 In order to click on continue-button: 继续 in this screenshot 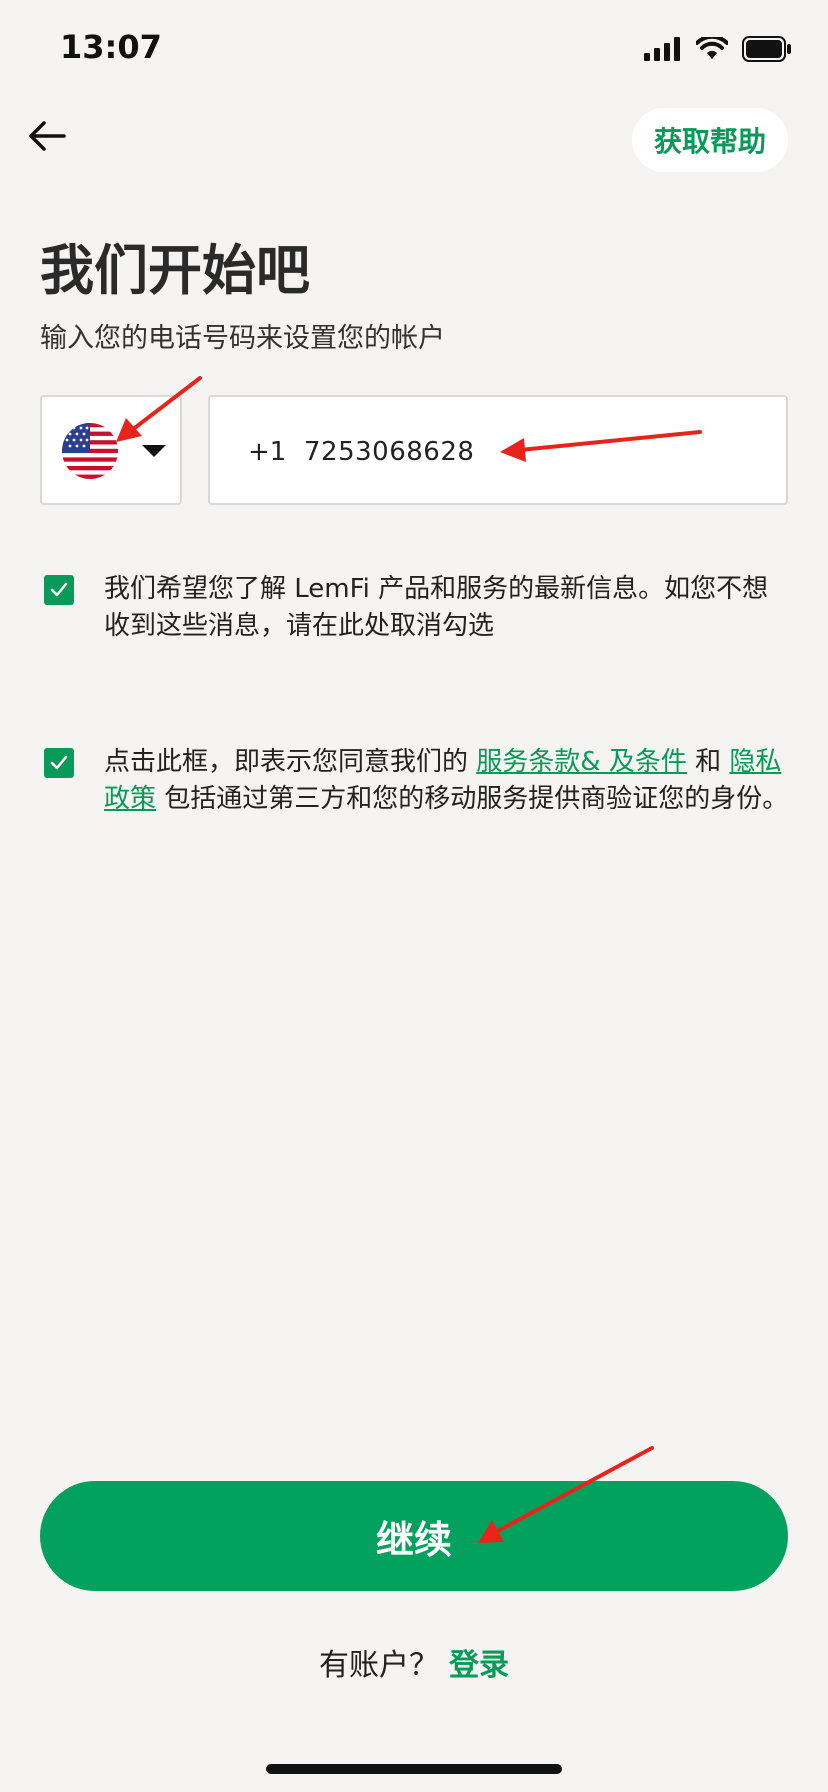, I will do `click(414, 1536)`.